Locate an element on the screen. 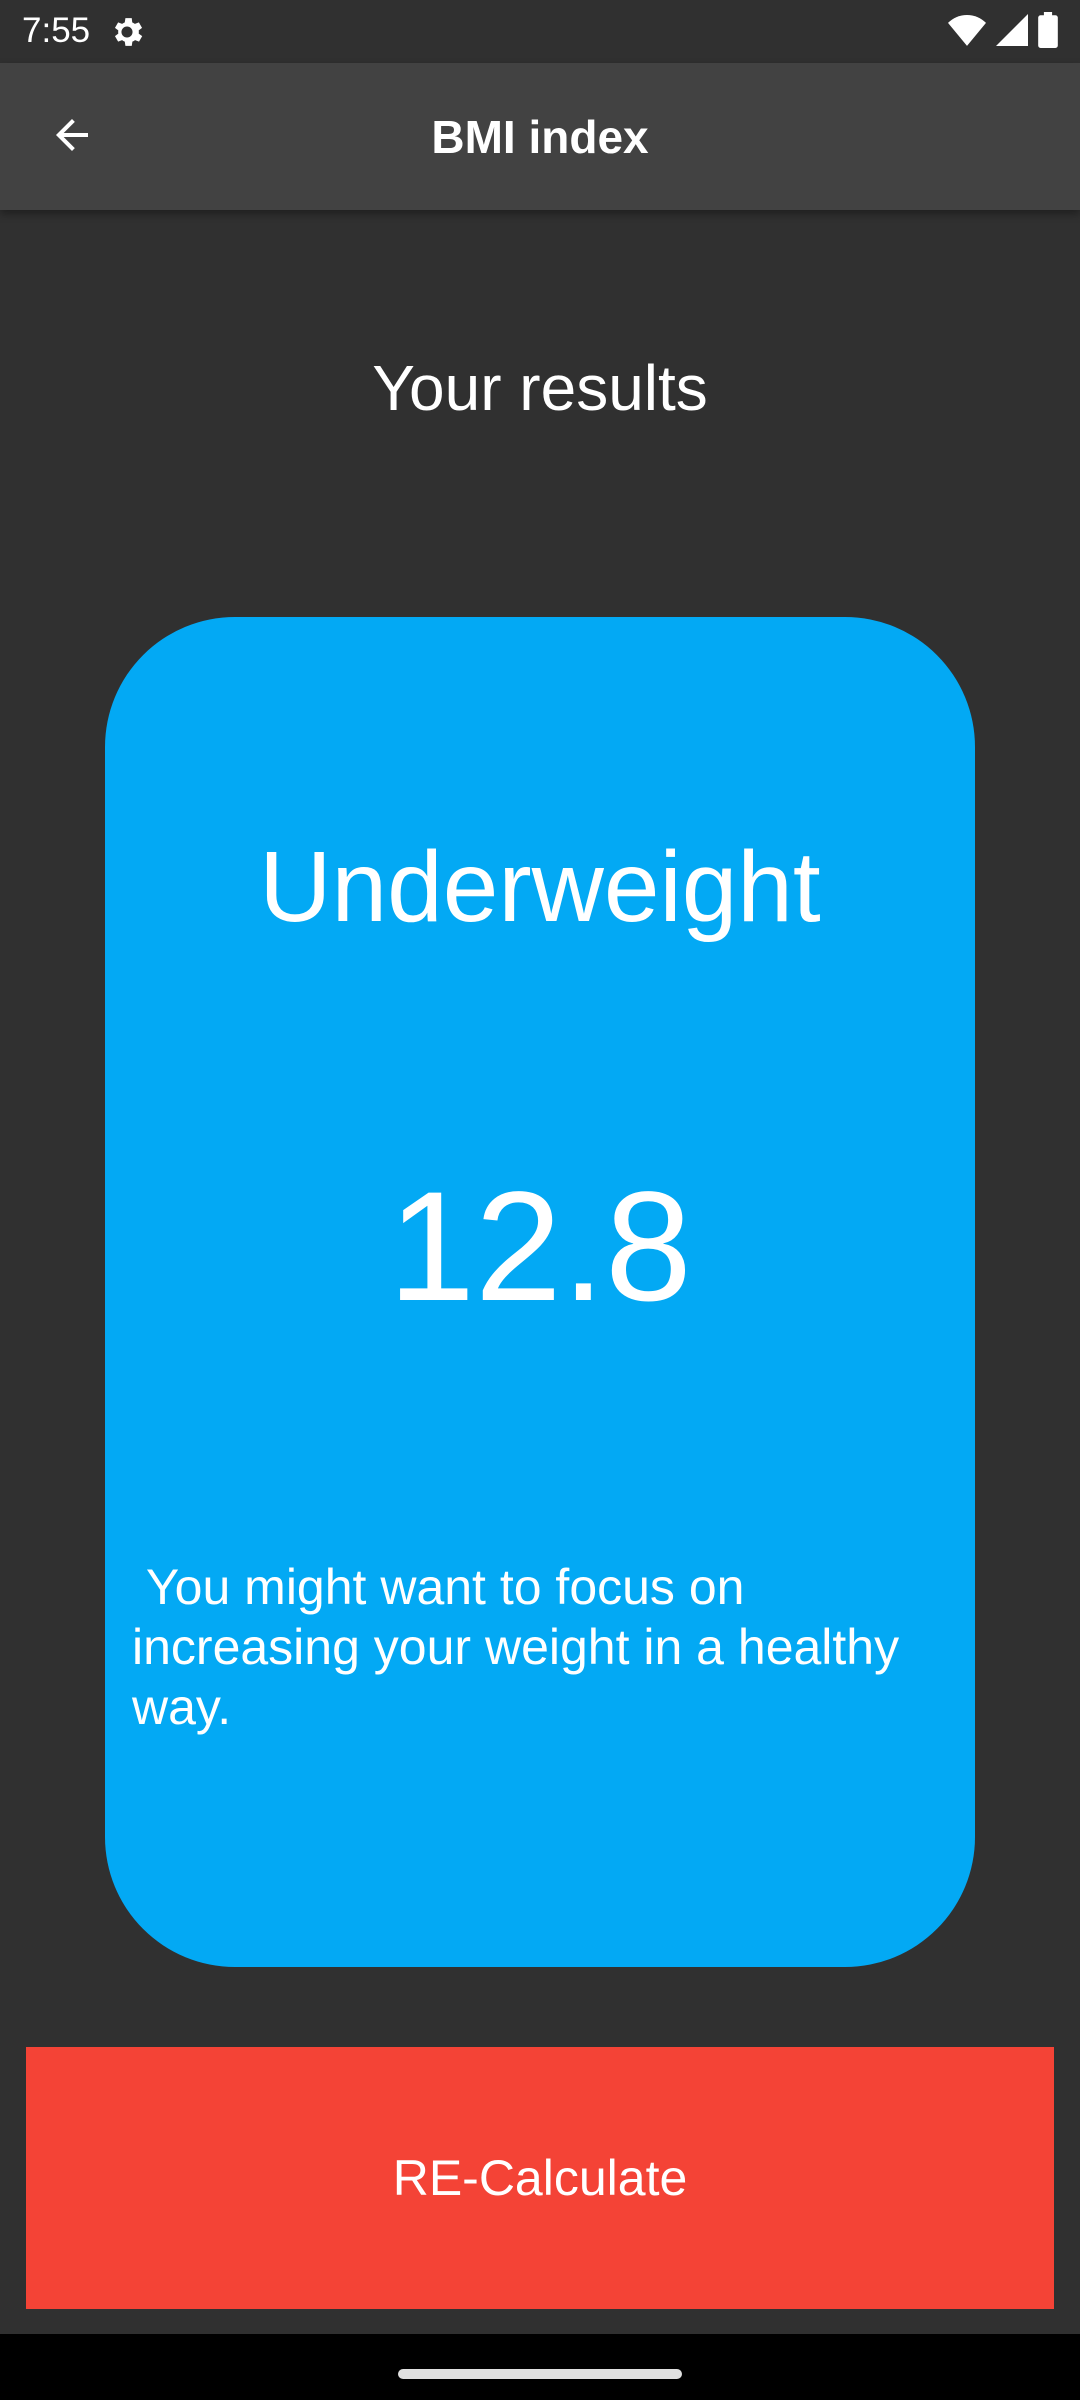 This screenshot has width=1080, height=2400. recalculate-button: RE-Calculate is located at coordinates (540, 2178).